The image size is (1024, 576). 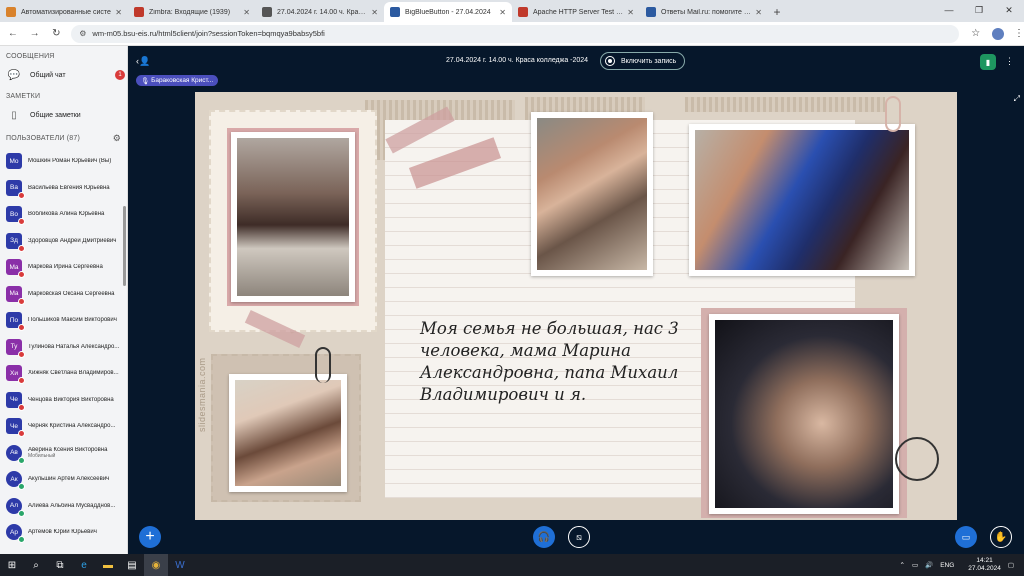 What do you see at coordinates (74, 532) in the screenshot?
I see `user-name: Артемов Юрий Юрьевич` at bounding box center [74, 532].